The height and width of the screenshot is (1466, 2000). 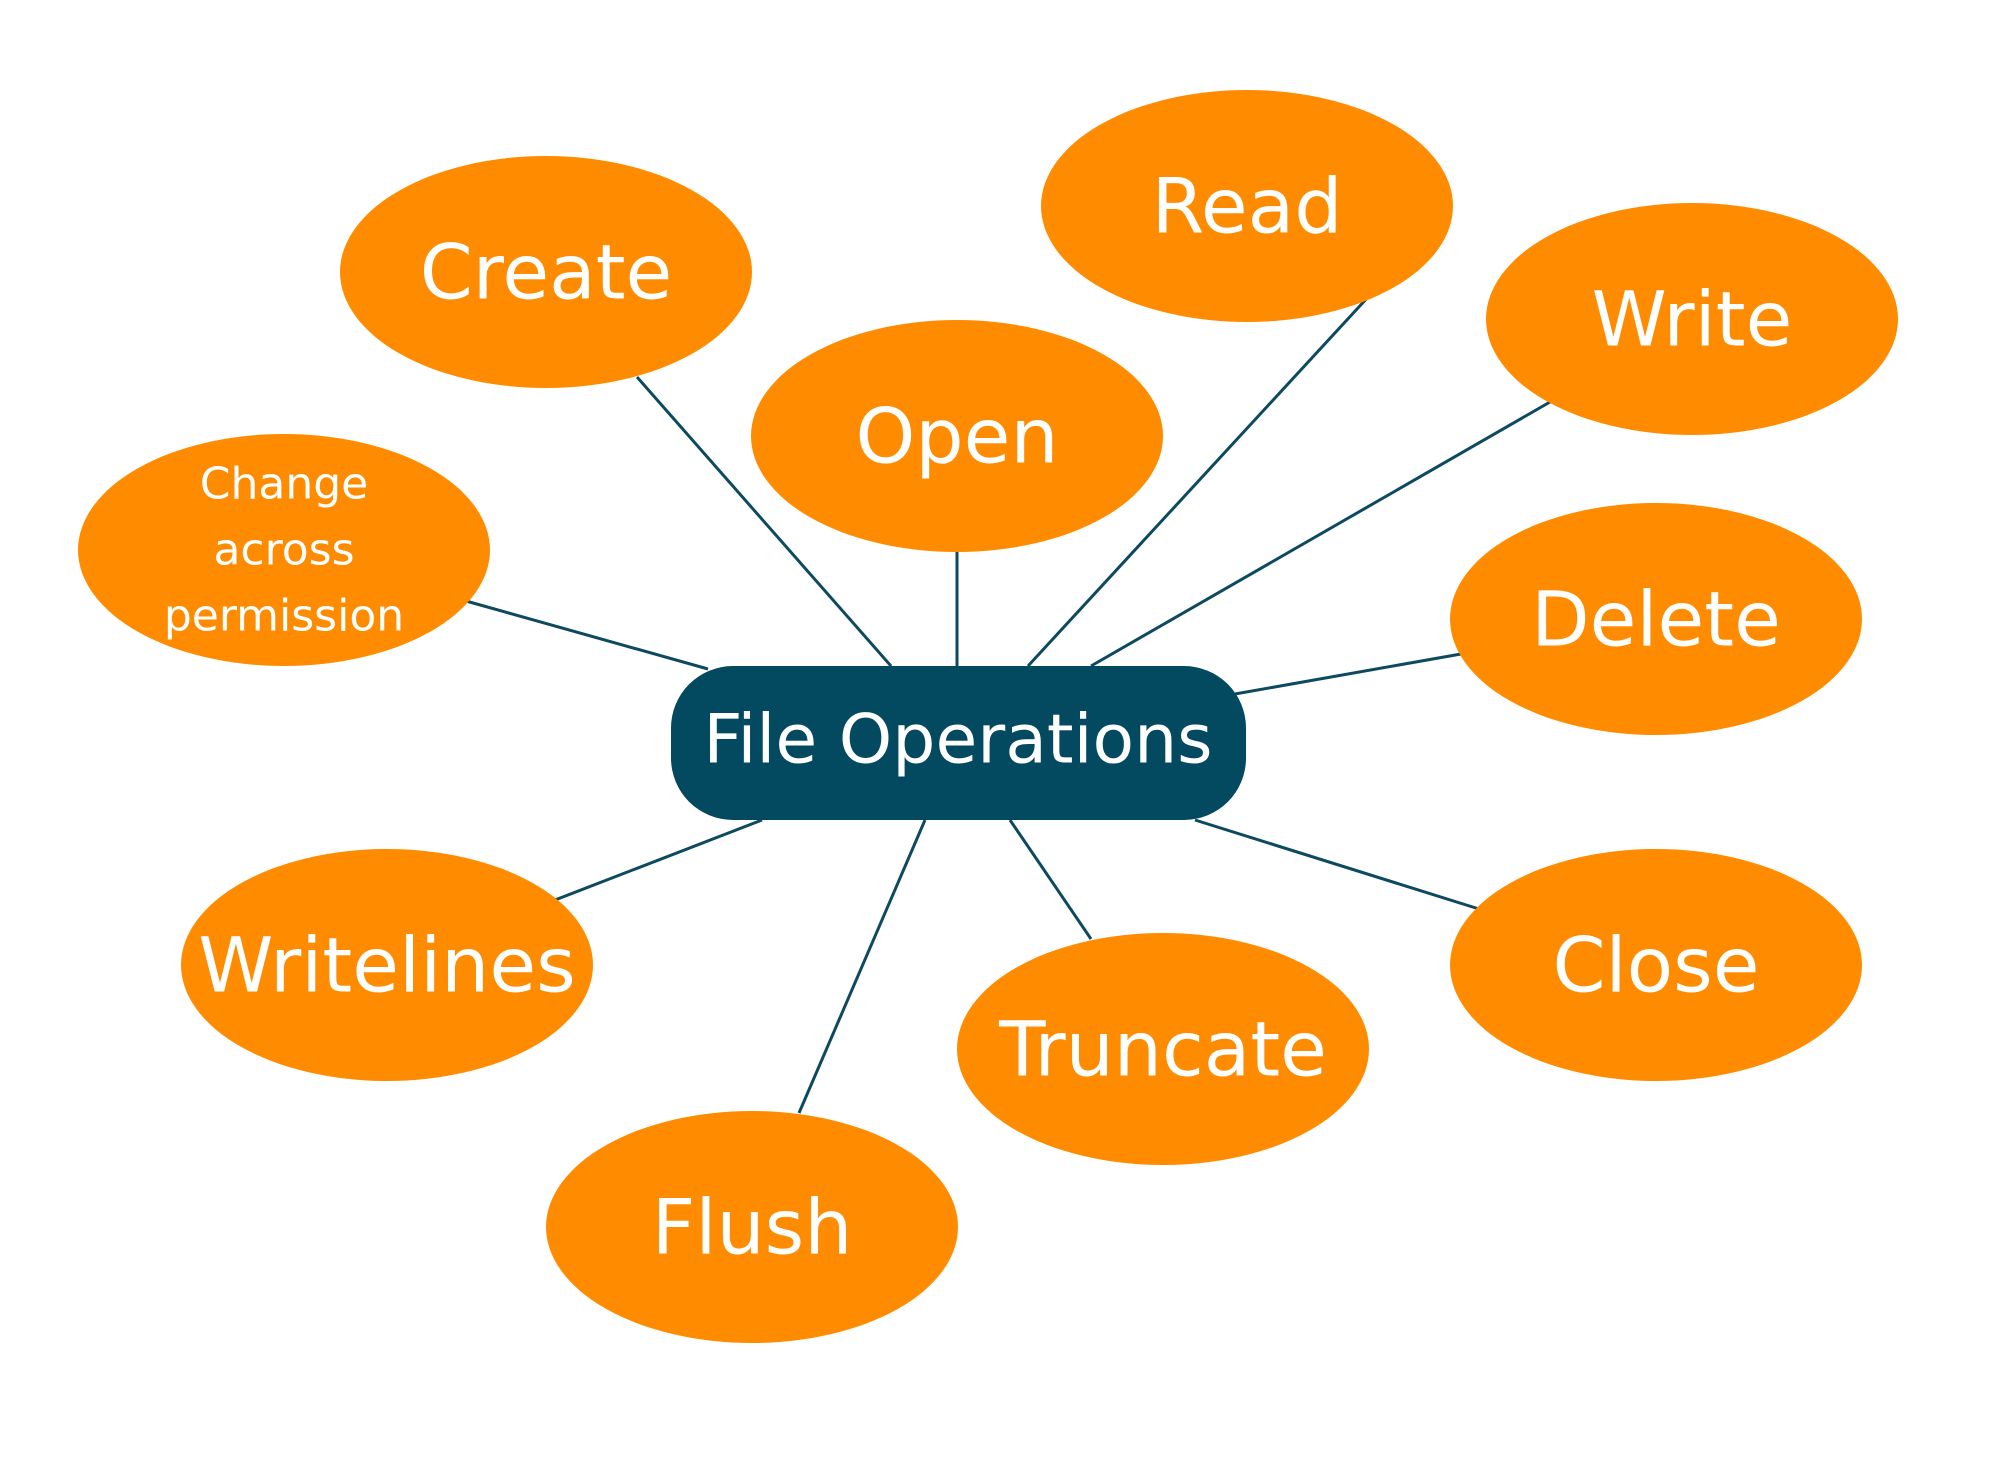 I want to click on connector-truncate, so click(x=1050, y=879).